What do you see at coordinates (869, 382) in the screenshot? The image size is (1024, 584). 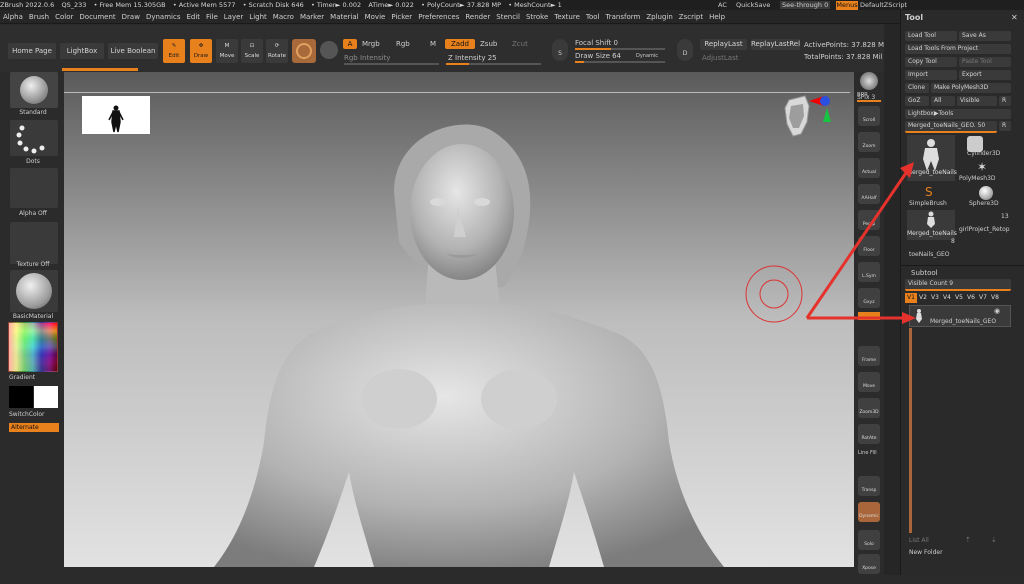 I see `move-view-button: Move` at bounding box center [869, 382].